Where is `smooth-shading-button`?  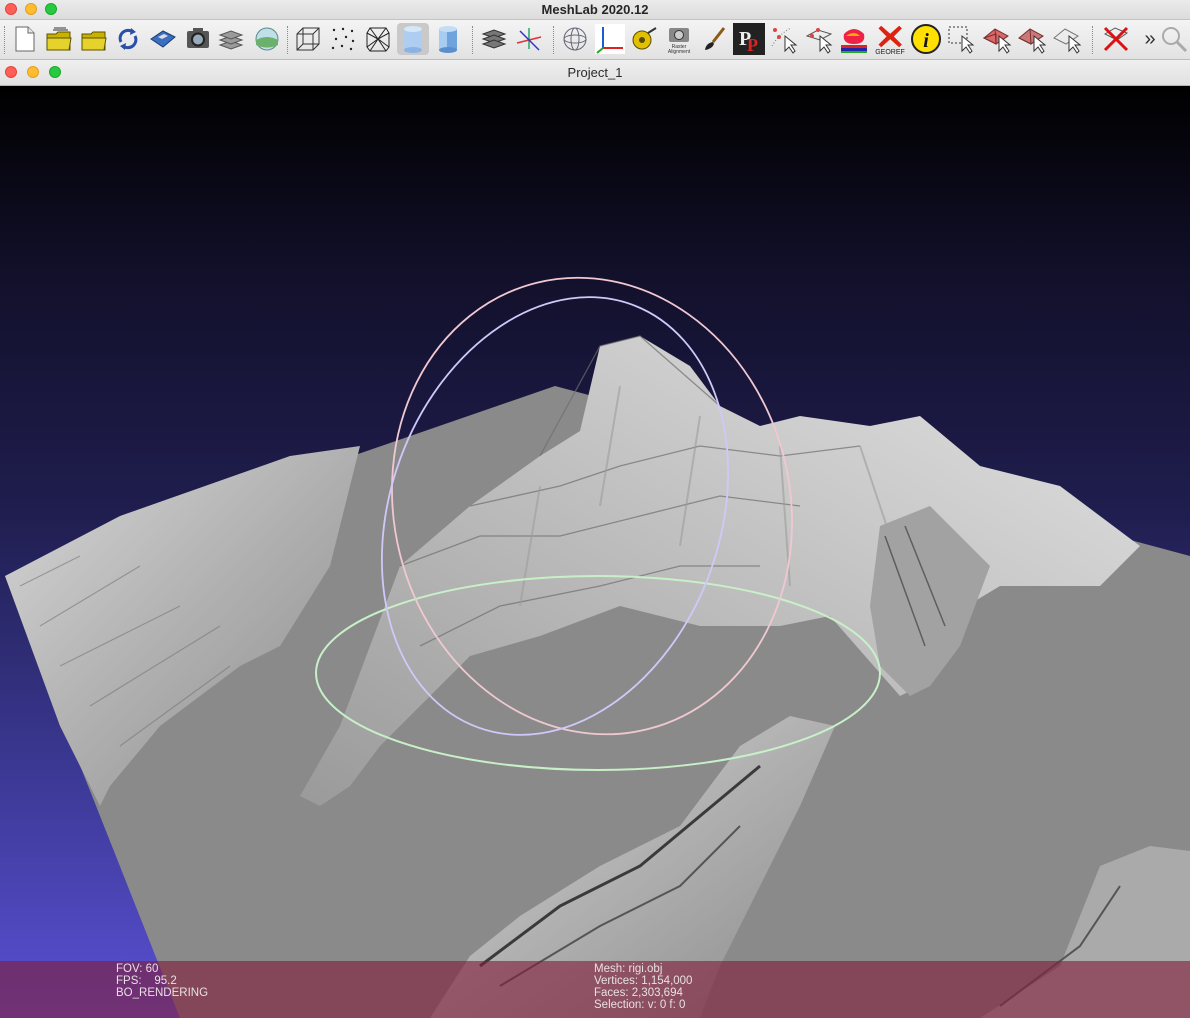 smooth-shading-button is located at coordinates (448, 39).